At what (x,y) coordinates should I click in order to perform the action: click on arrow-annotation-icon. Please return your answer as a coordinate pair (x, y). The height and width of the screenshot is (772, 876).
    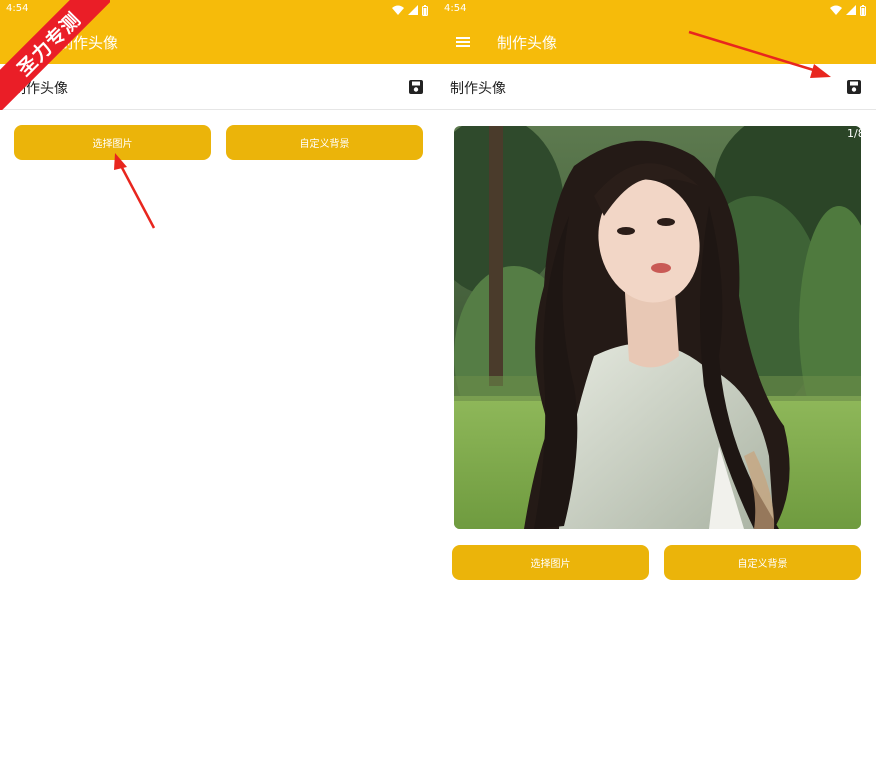
    Looking at the image, I should click on (135, 191).